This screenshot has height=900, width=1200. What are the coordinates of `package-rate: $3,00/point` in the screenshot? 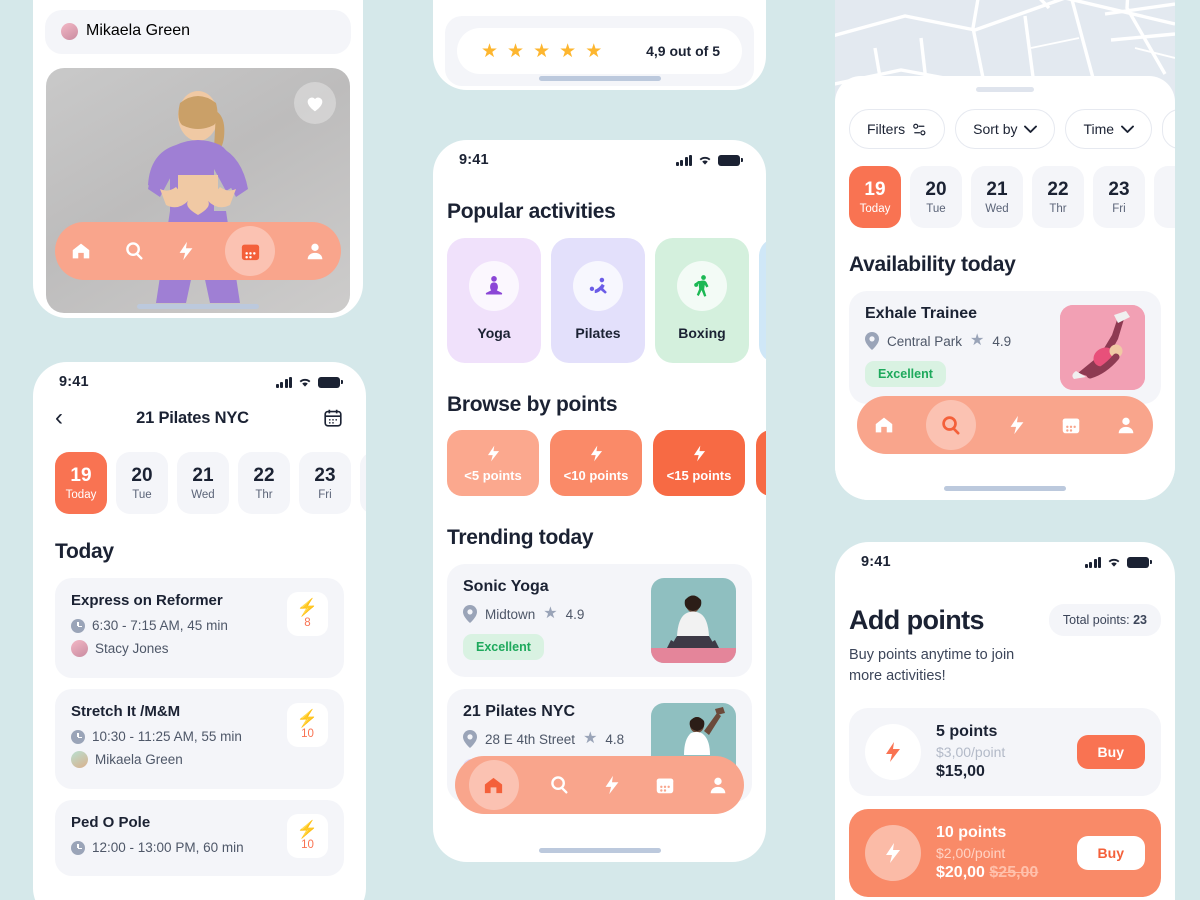 It's located at (971, 752).